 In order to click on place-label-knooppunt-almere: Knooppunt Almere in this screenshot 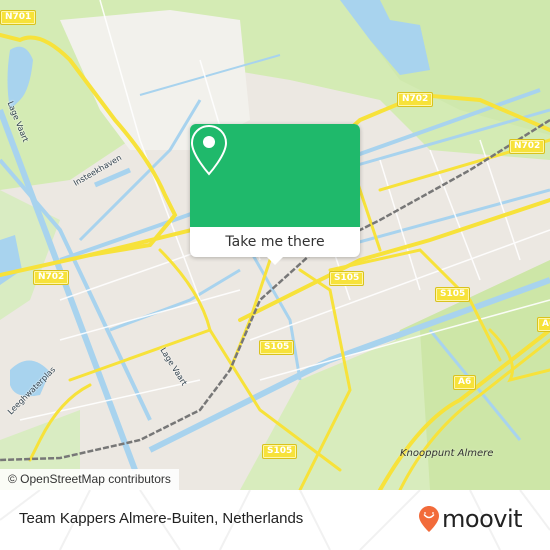, I will do `click(447, 453)`.